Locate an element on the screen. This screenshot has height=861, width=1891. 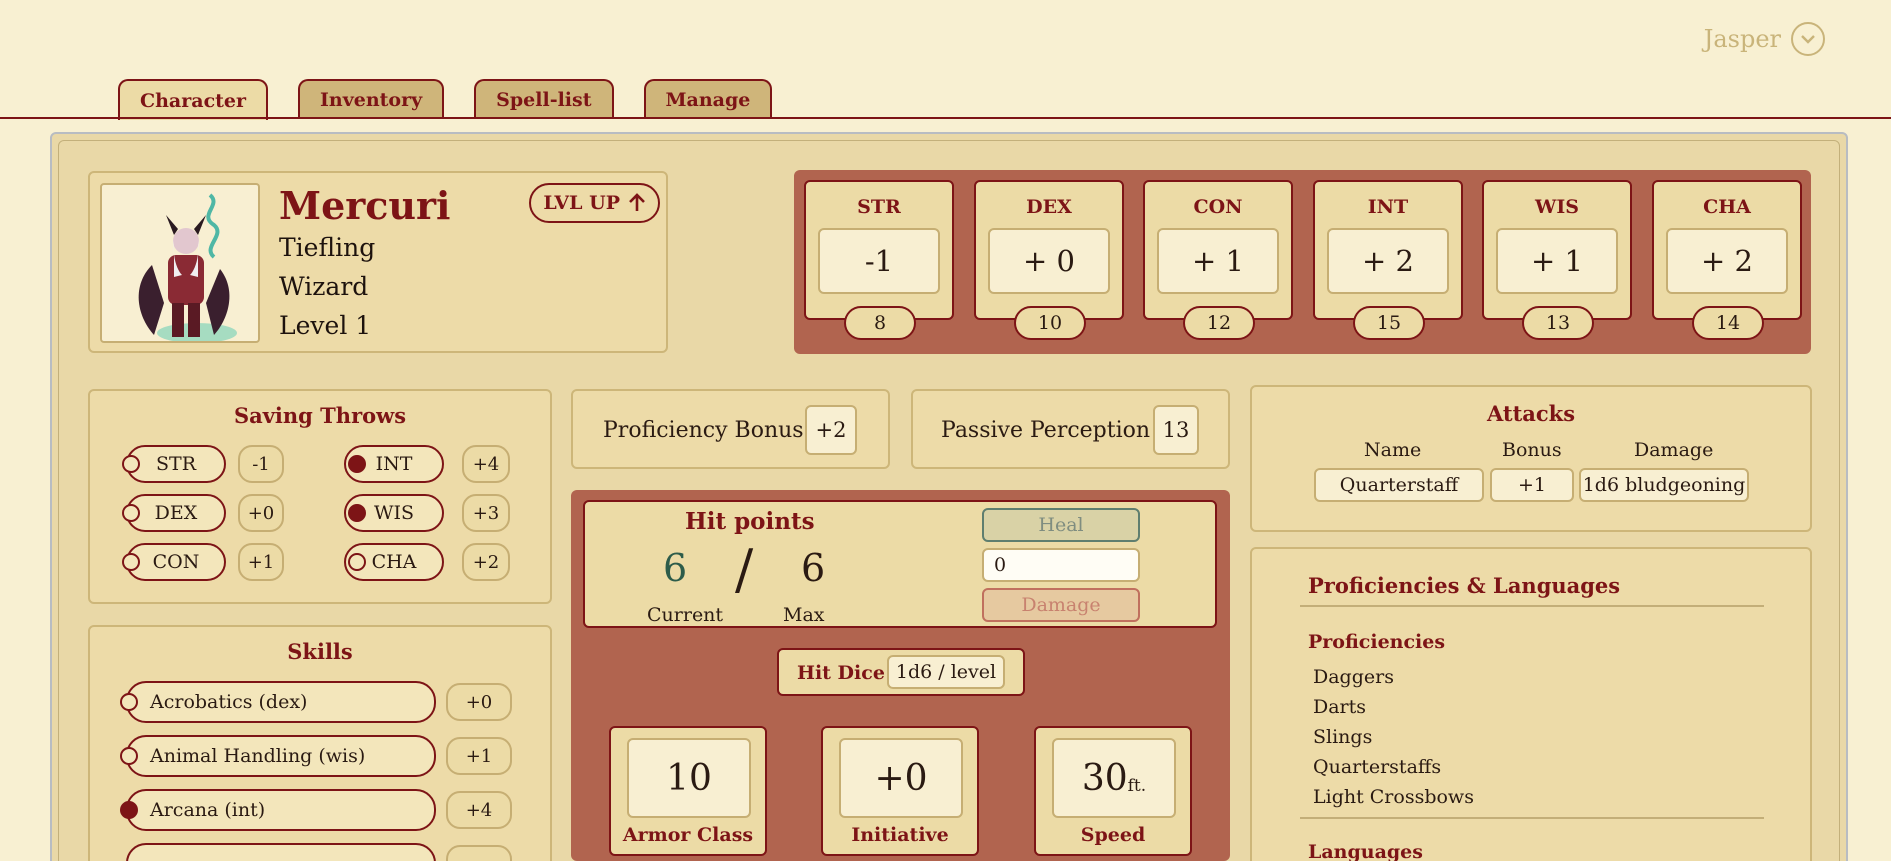
initiative-label: Initiative is located at coordinates (900, 835).